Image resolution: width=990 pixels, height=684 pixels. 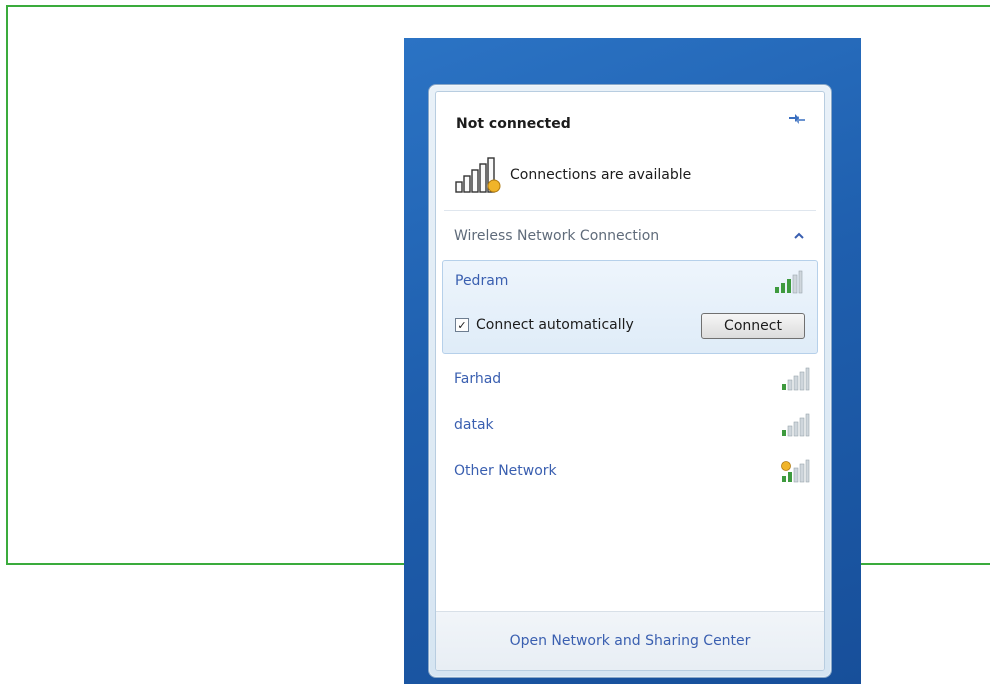 What do you see at coordinates (555, 325) in the screenshot?
I see `connect-automatically-label: Connect automatically` at bounding box center [555, 325].